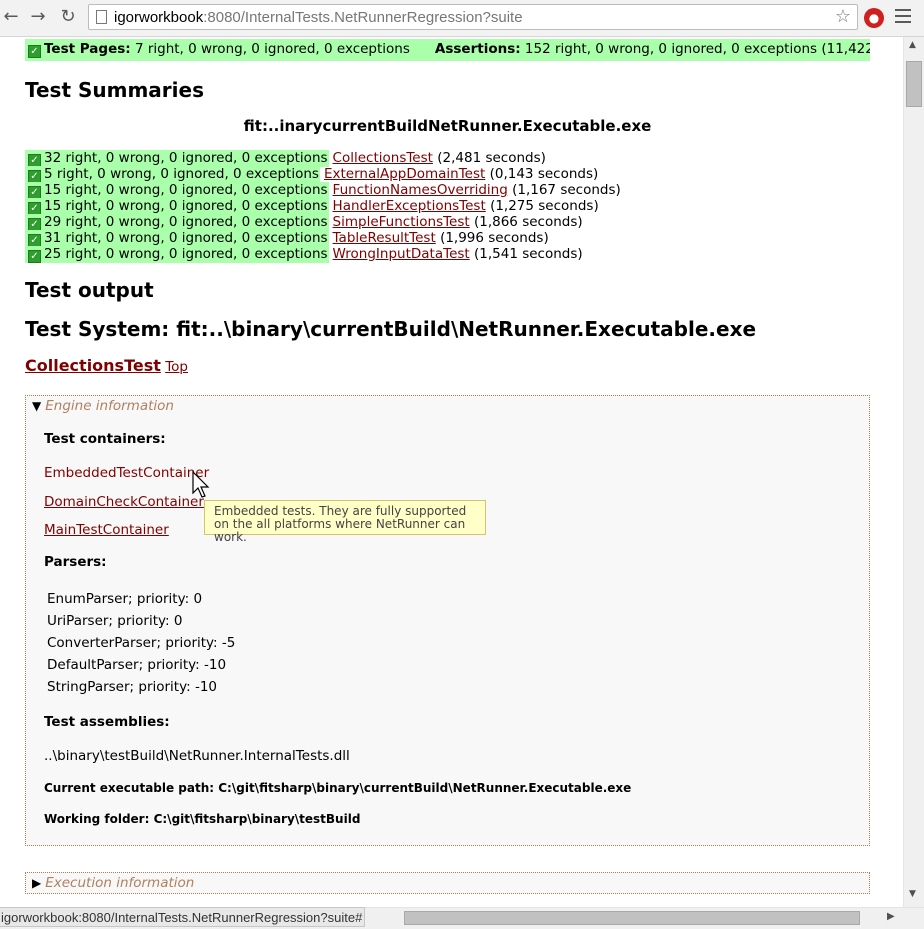 The width and height of the screenshot is (924, 929). I want to click on summary-time: (2,481 seconds), so click(491, 158).